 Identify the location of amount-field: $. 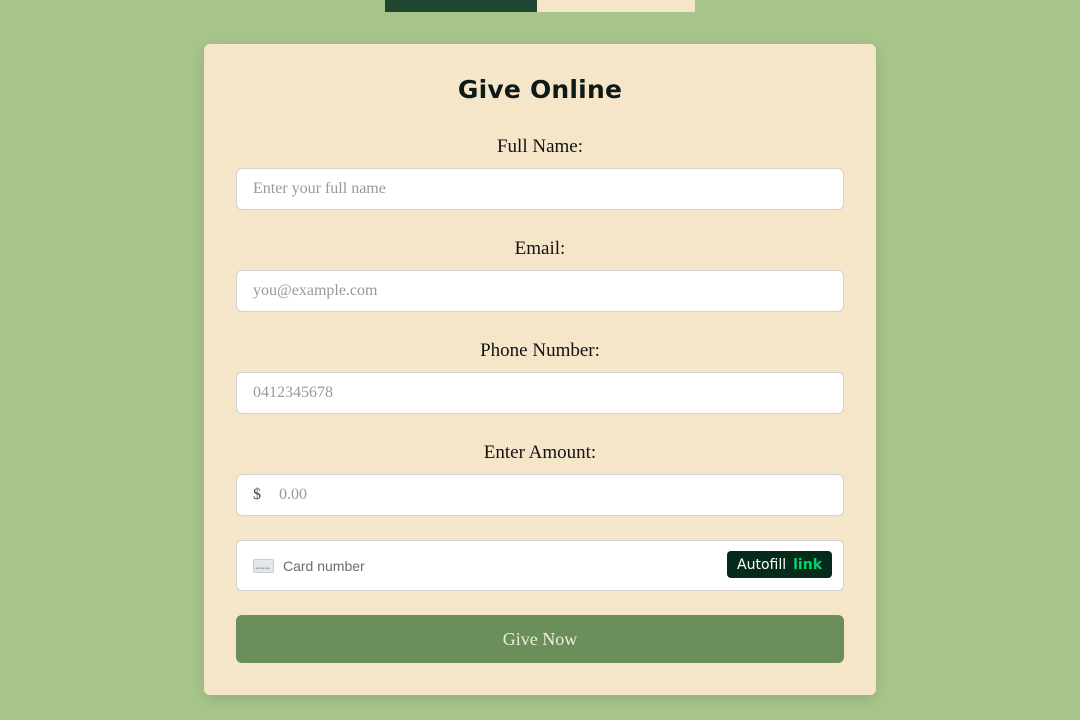
(540, 495).